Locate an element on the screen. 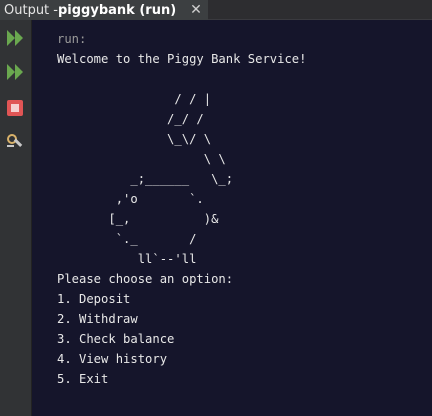  rerun-with-params-icon is located at coordinates (15, 72).